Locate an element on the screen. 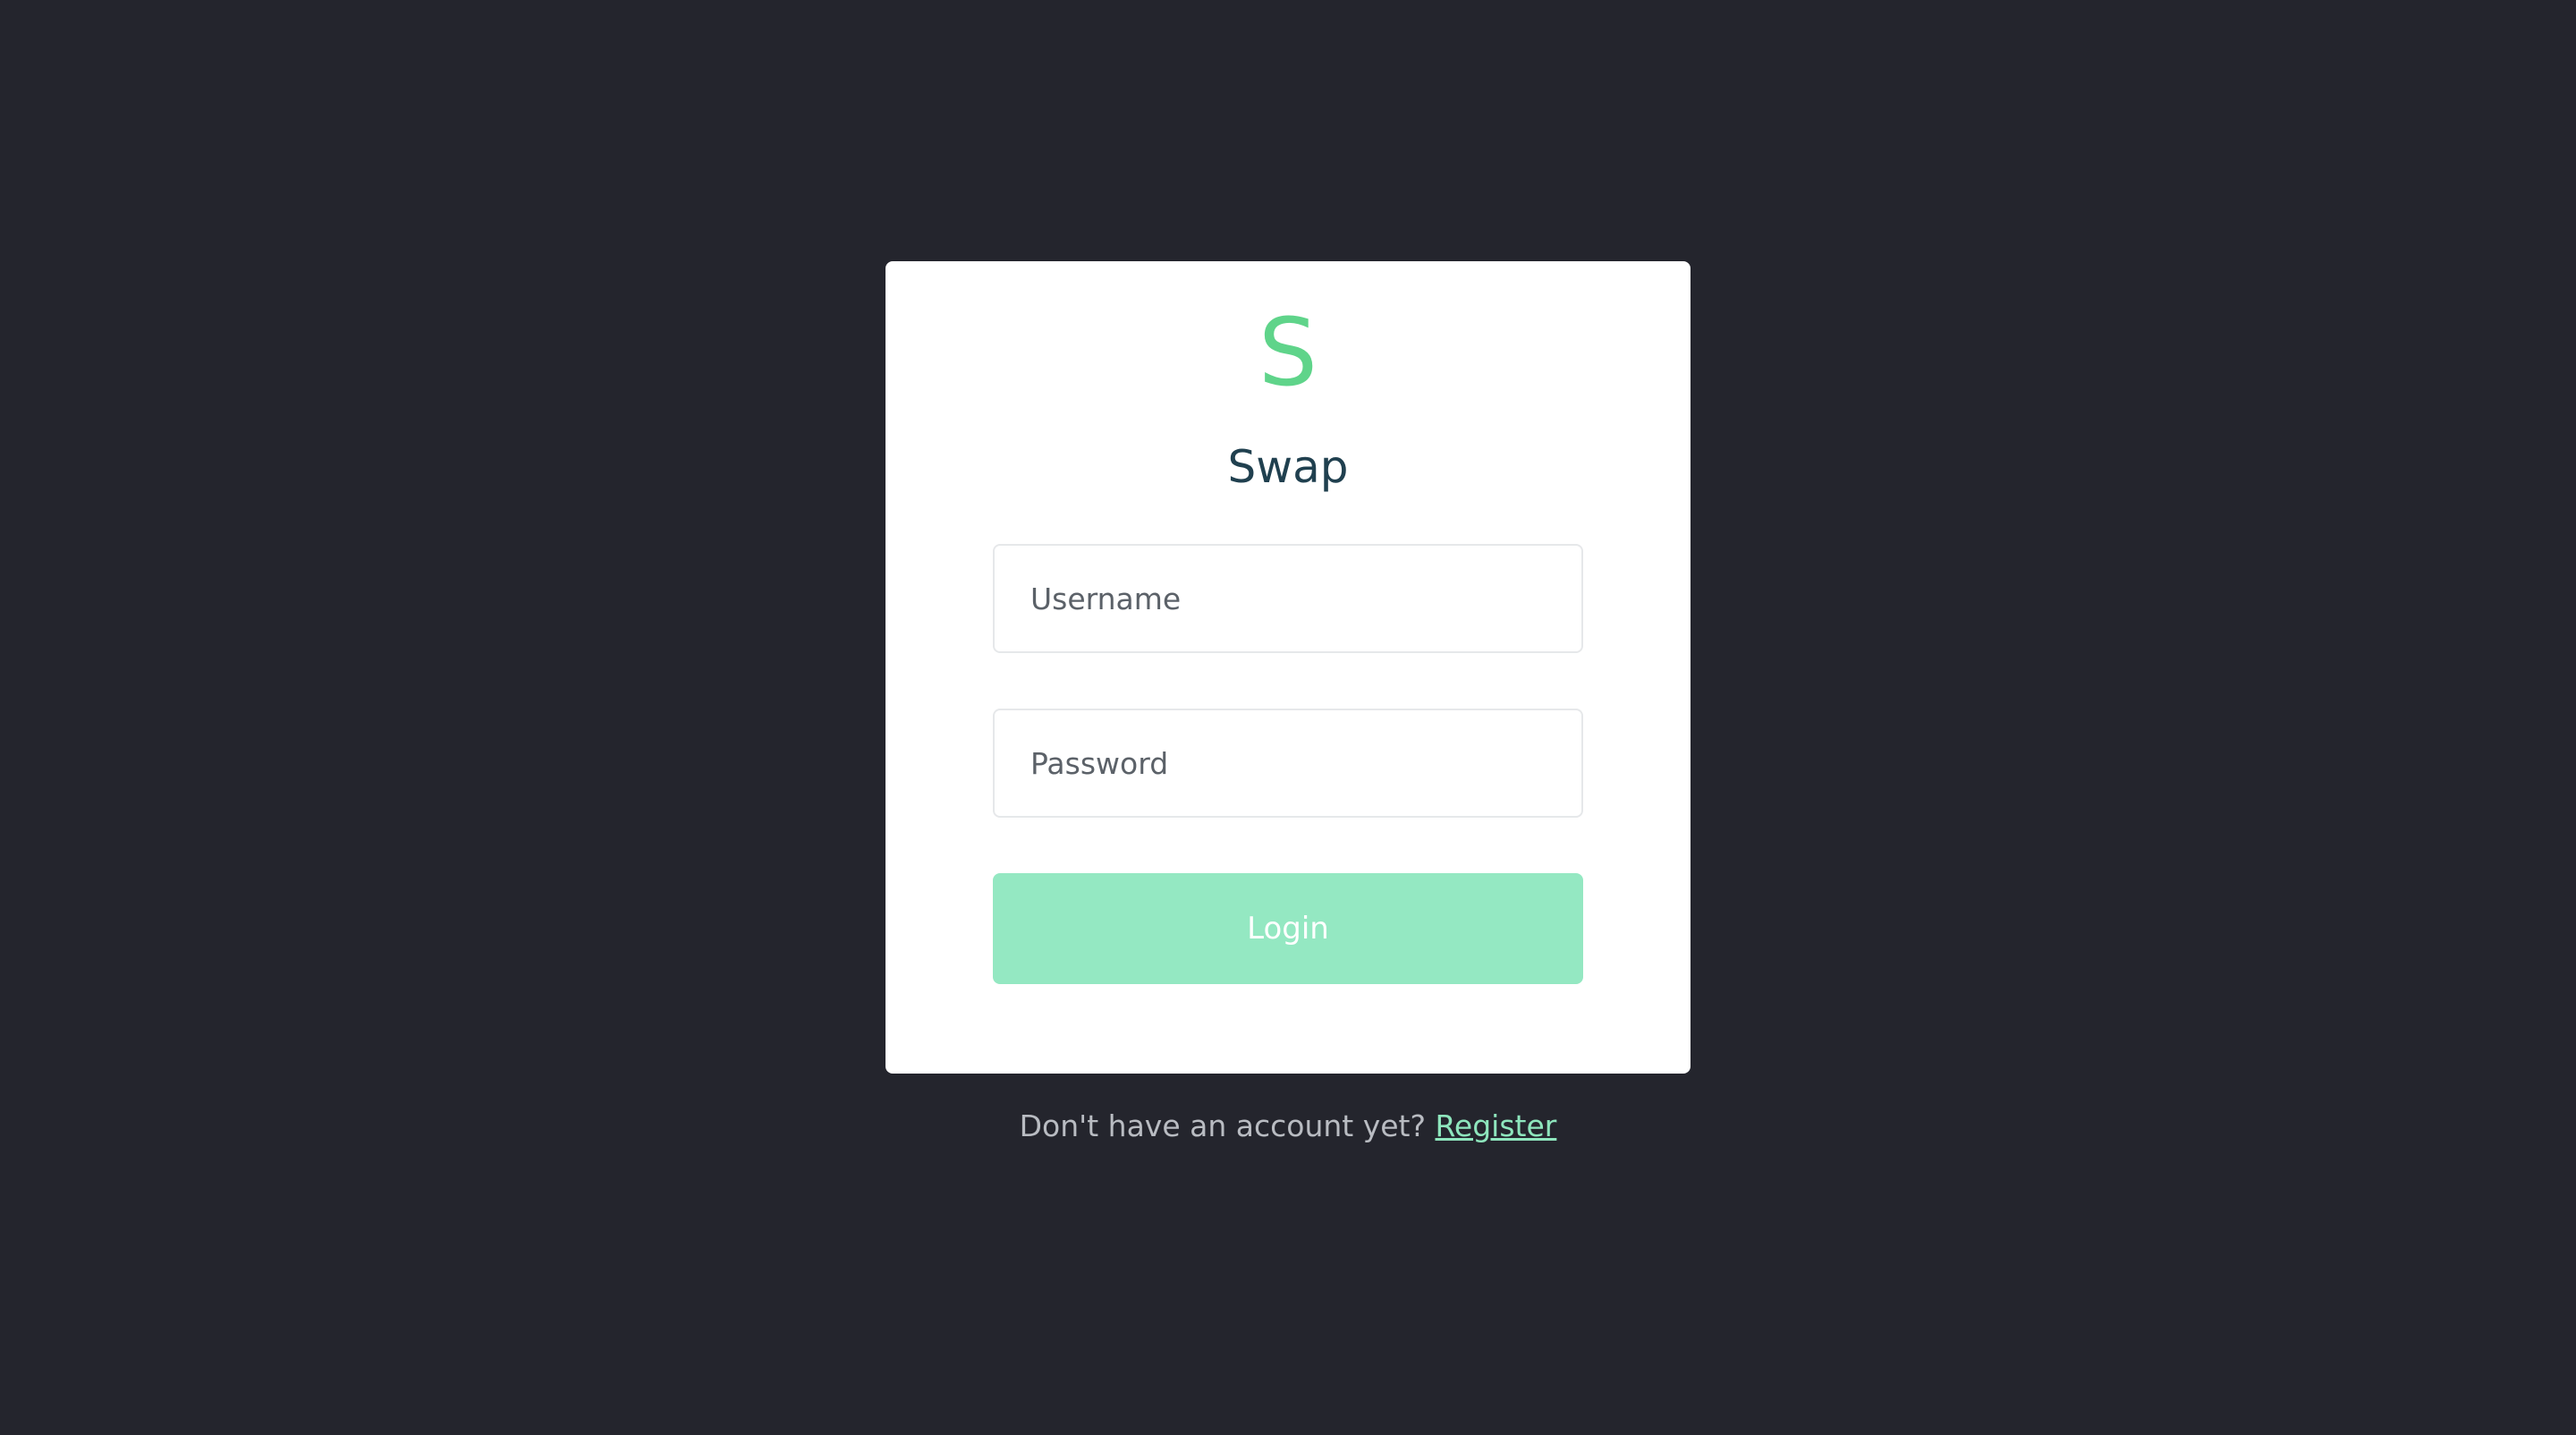  register-prompt-text: Don't have an account yet? is located at coordinates (1227, 1125).